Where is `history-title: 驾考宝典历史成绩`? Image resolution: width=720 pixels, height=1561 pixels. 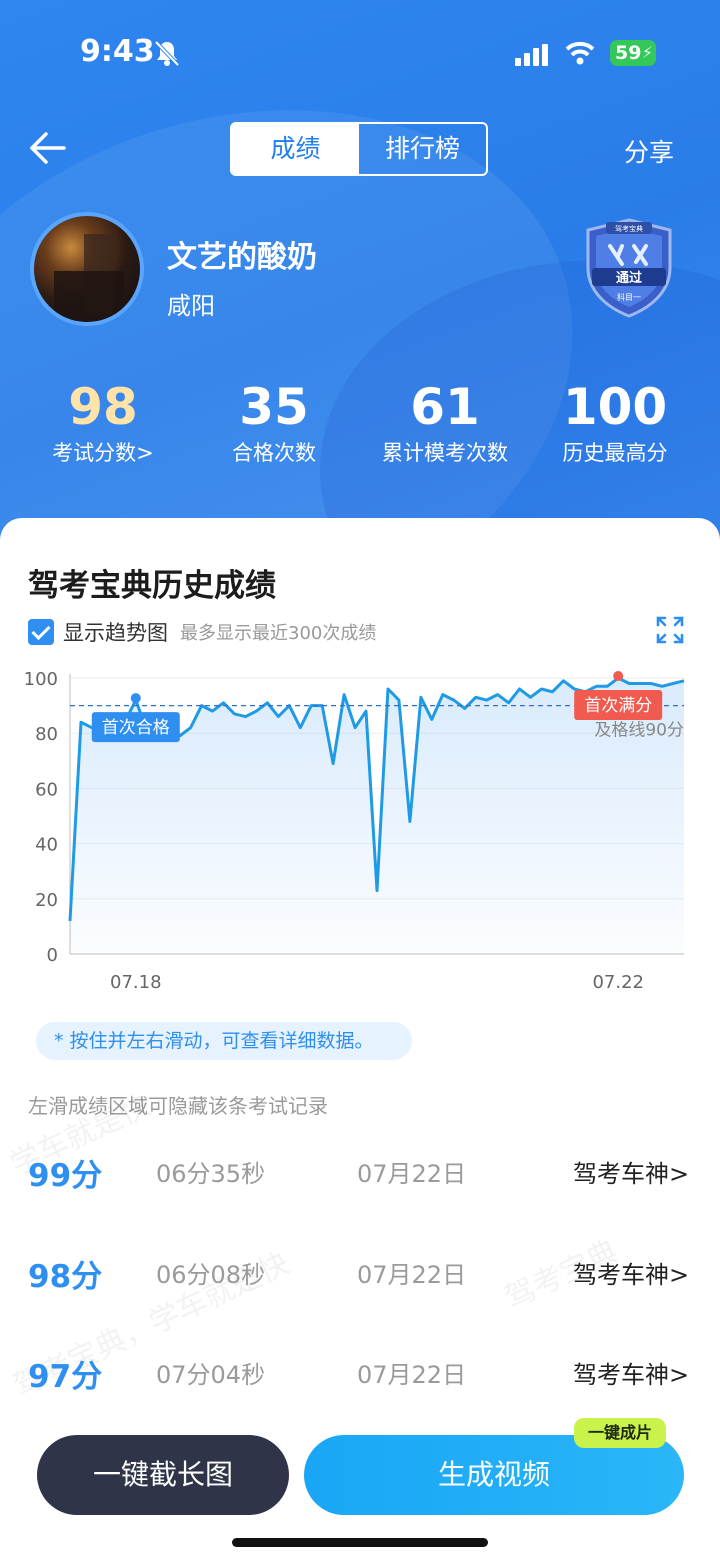
history-title: 驾考宝典历史成绩 is located at coordinates (152, 586).